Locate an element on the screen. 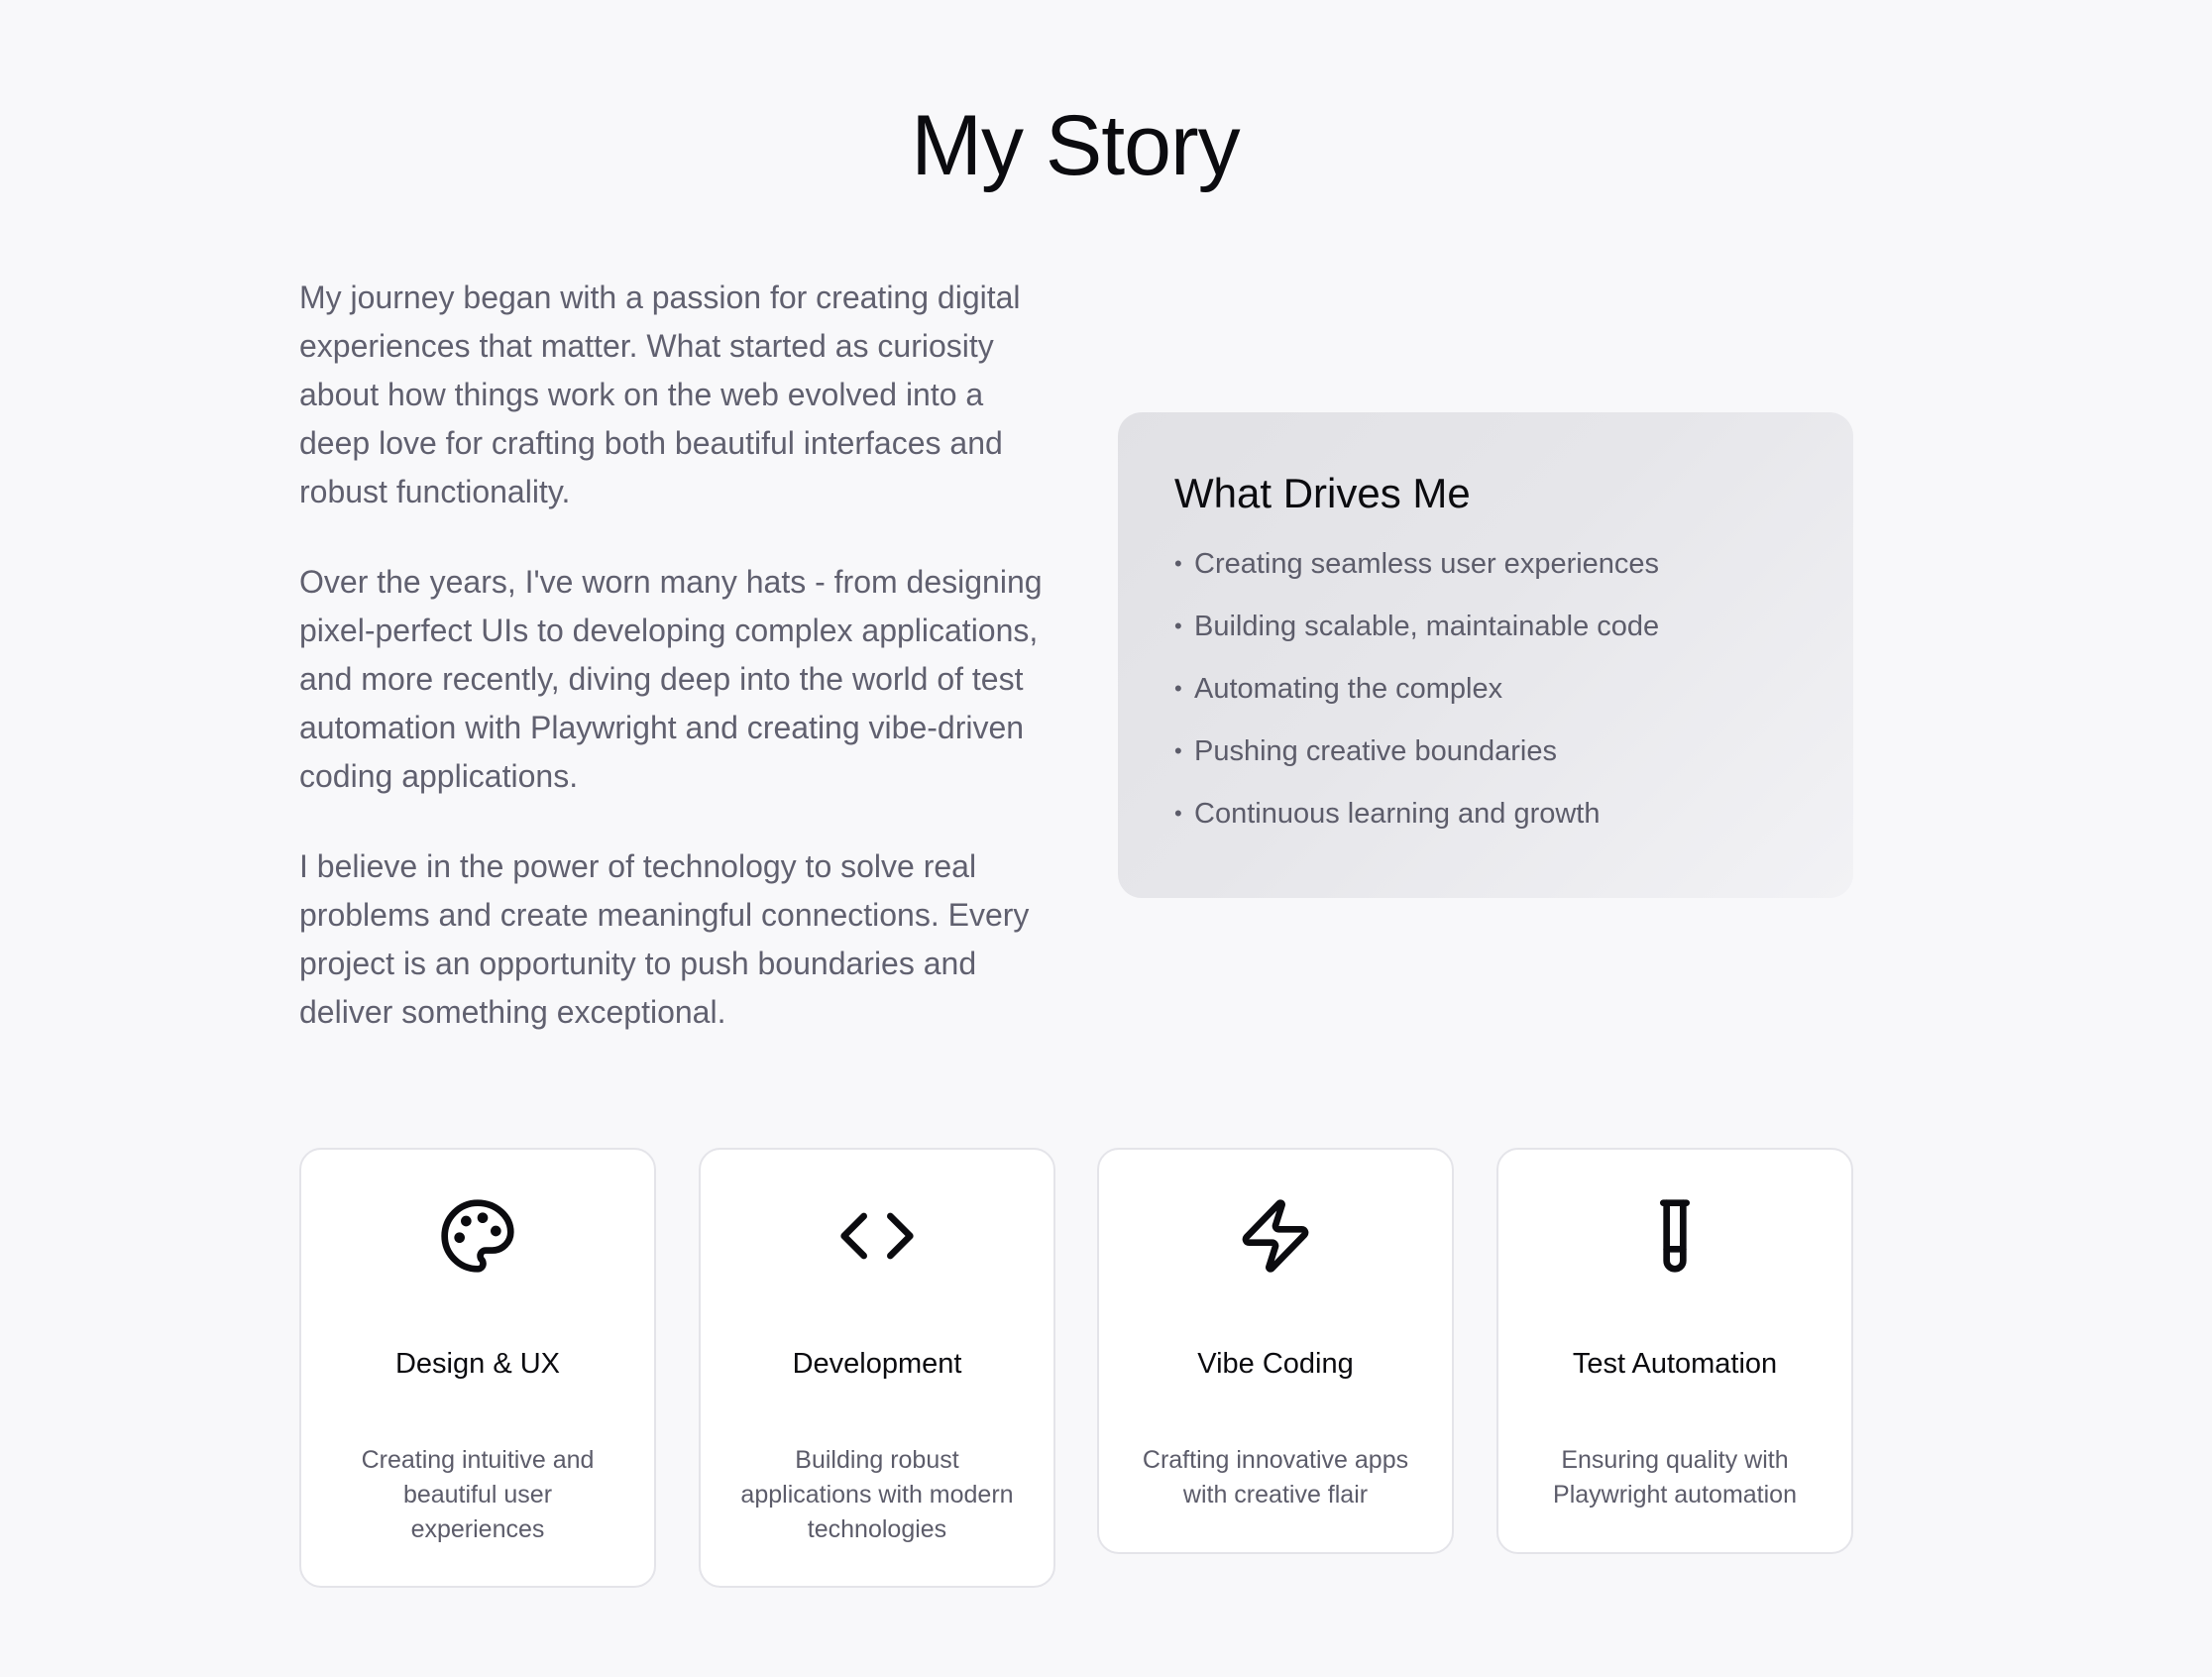 Image resolution: width=2212 pixels, height=1677 pixels. list-item: • Creating seamless user experiences is located at coordinates (1486, 564).